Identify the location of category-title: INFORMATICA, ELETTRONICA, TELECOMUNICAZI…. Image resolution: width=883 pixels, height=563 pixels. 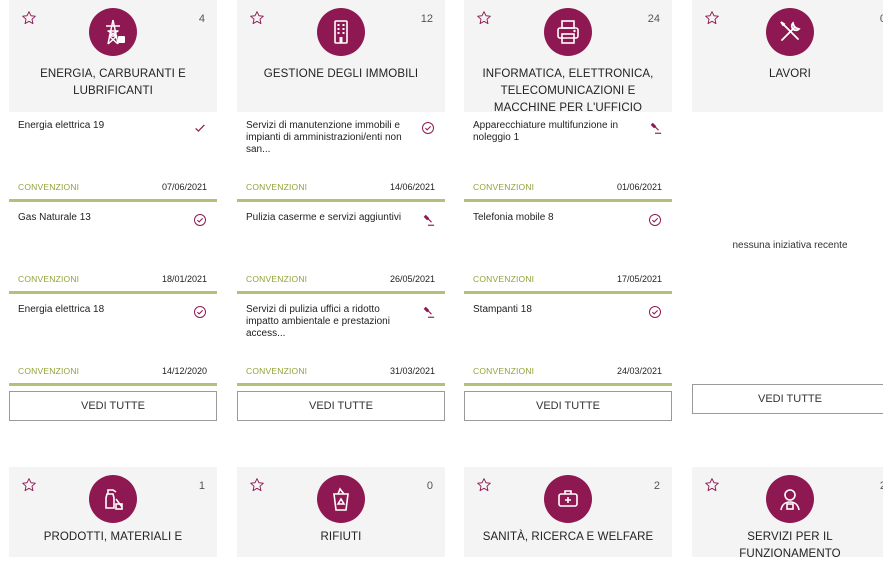
(568, 91).